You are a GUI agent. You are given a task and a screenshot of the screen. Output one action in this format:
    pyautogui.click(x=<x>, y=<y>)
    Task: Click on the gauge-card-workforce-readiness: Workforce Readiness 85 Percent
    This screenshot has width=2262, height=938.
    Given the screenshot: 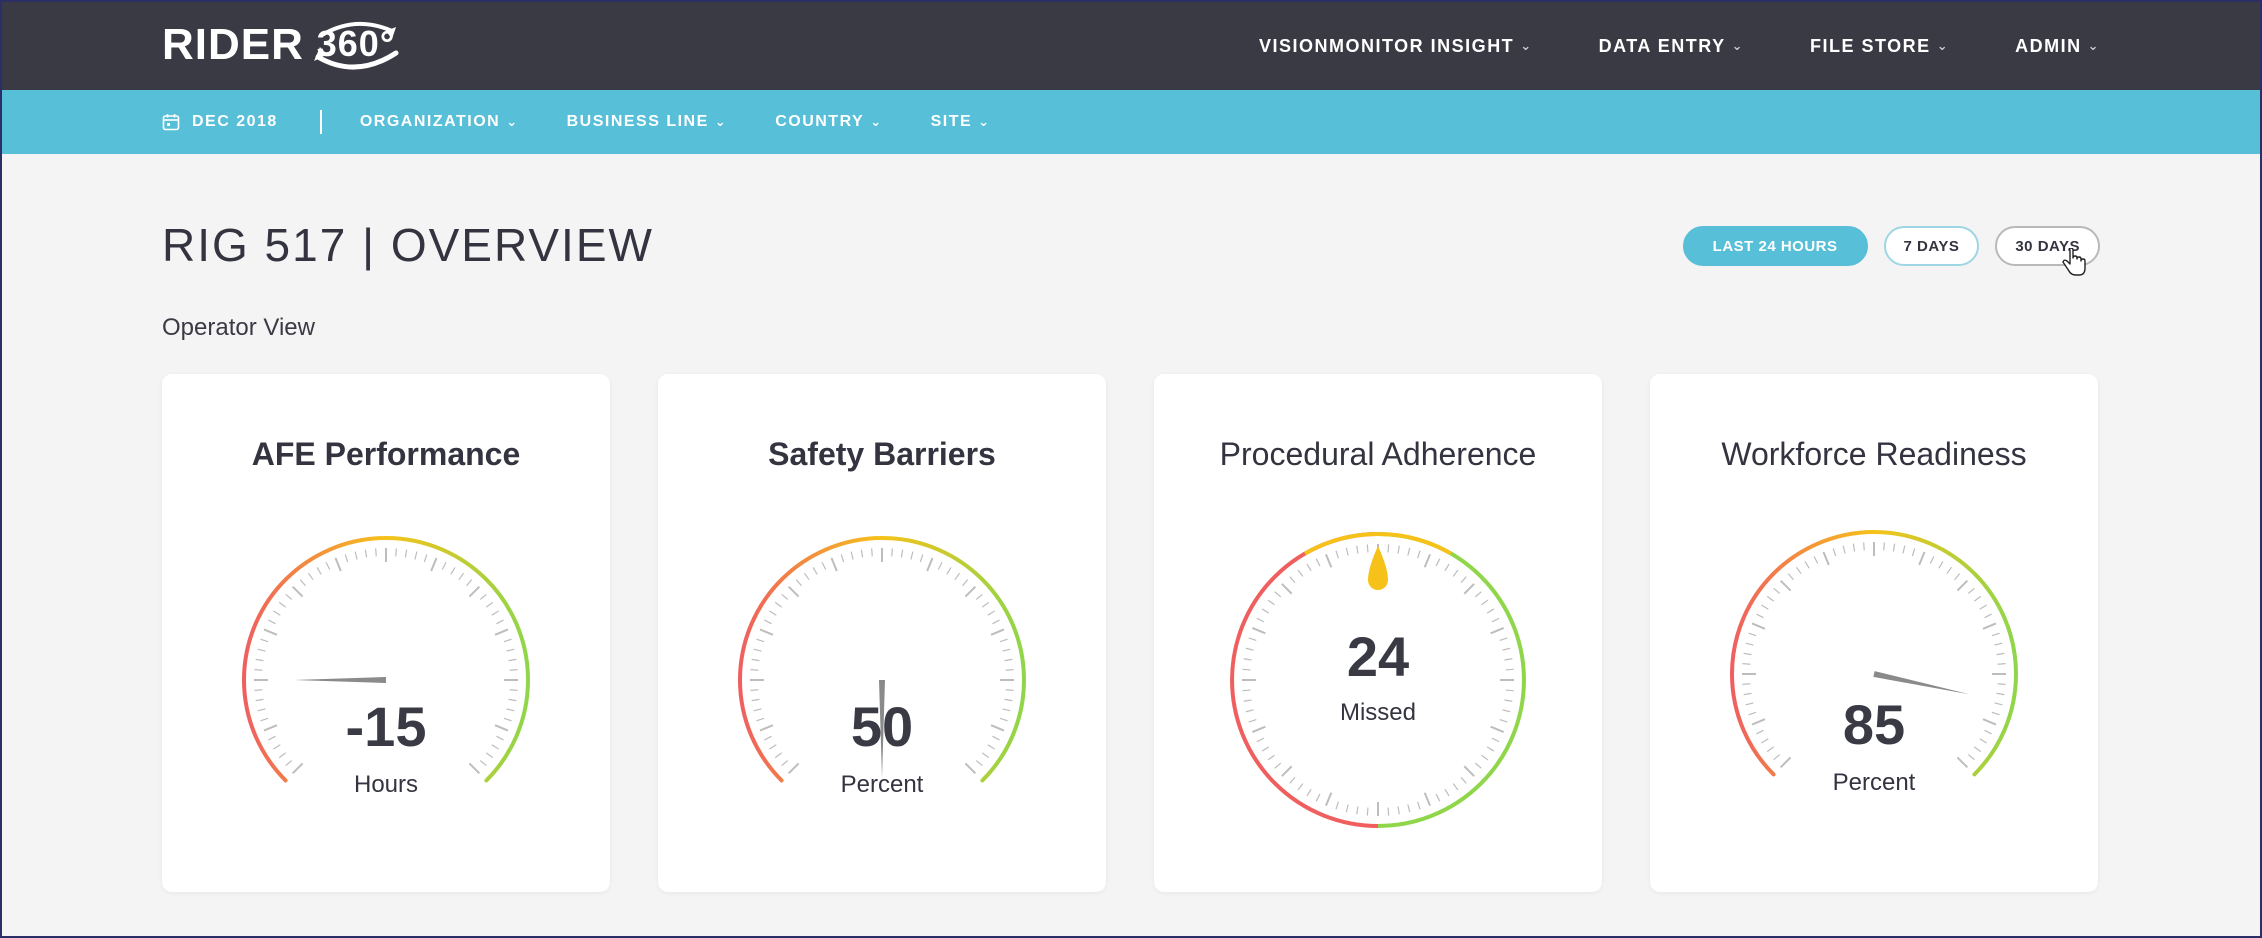 What is the action you would take?
    pyautogui.click(x=1874, y=633)
    